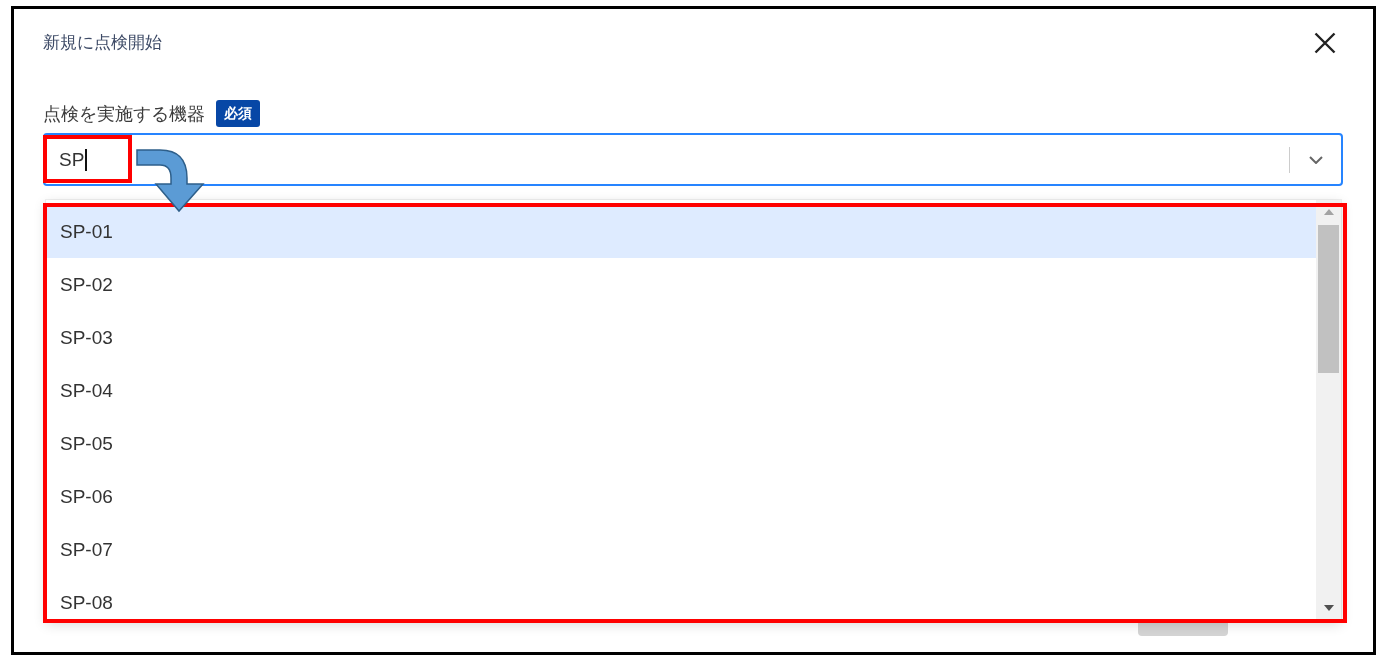 This screenshot has height=663, width=1385. I want to click on text-cursor, so click(86, 159).